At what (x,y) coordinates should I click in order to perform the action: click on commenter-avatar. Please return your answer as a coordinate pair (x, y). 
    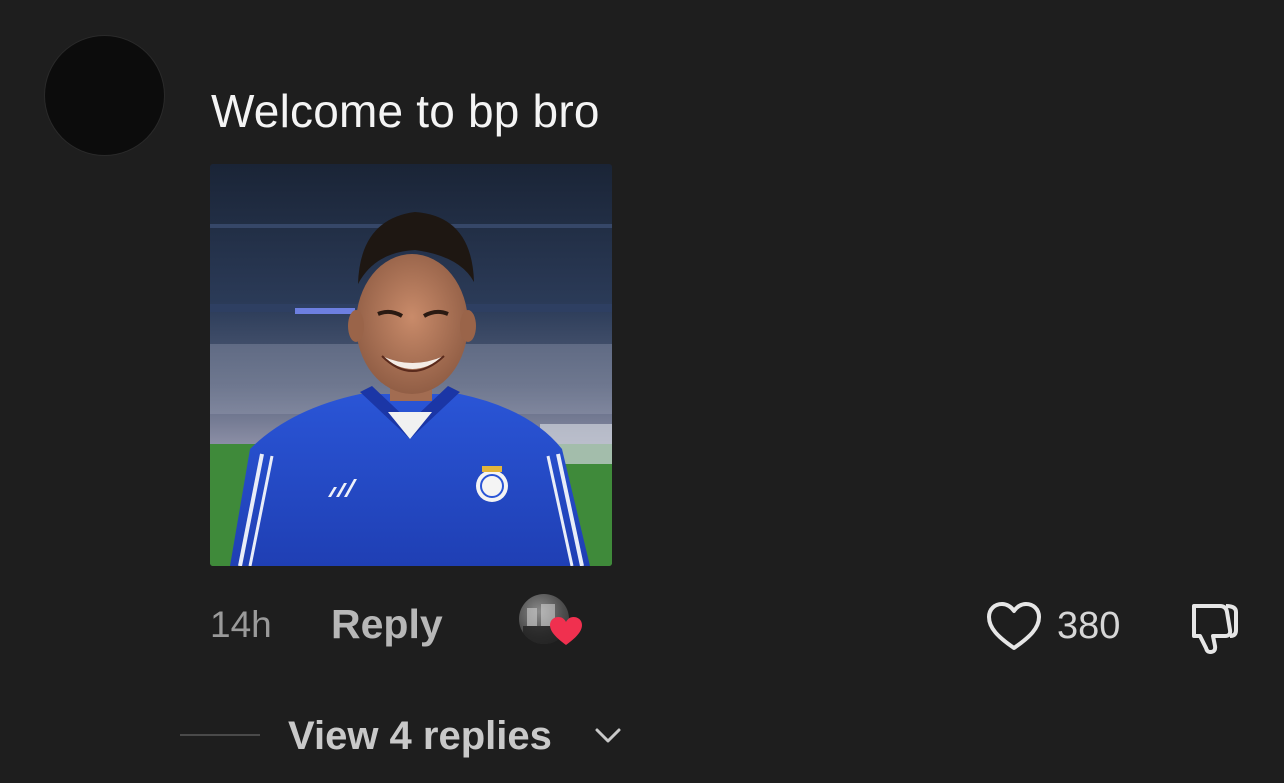
    Looking at the image, I should click on (104, 95).